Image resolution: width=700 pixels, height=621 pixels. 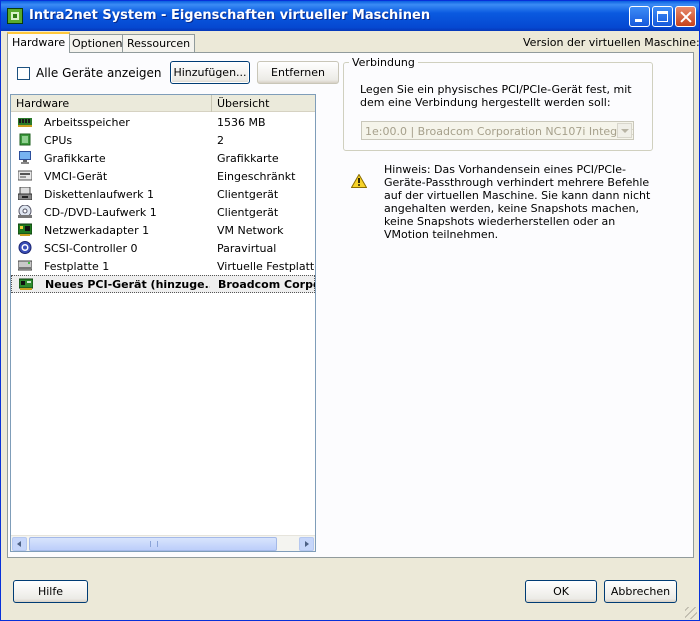 What do you see at coordinates (685, 16) in the screenshot?
I see `close-button` at bounding box center [685, 16].